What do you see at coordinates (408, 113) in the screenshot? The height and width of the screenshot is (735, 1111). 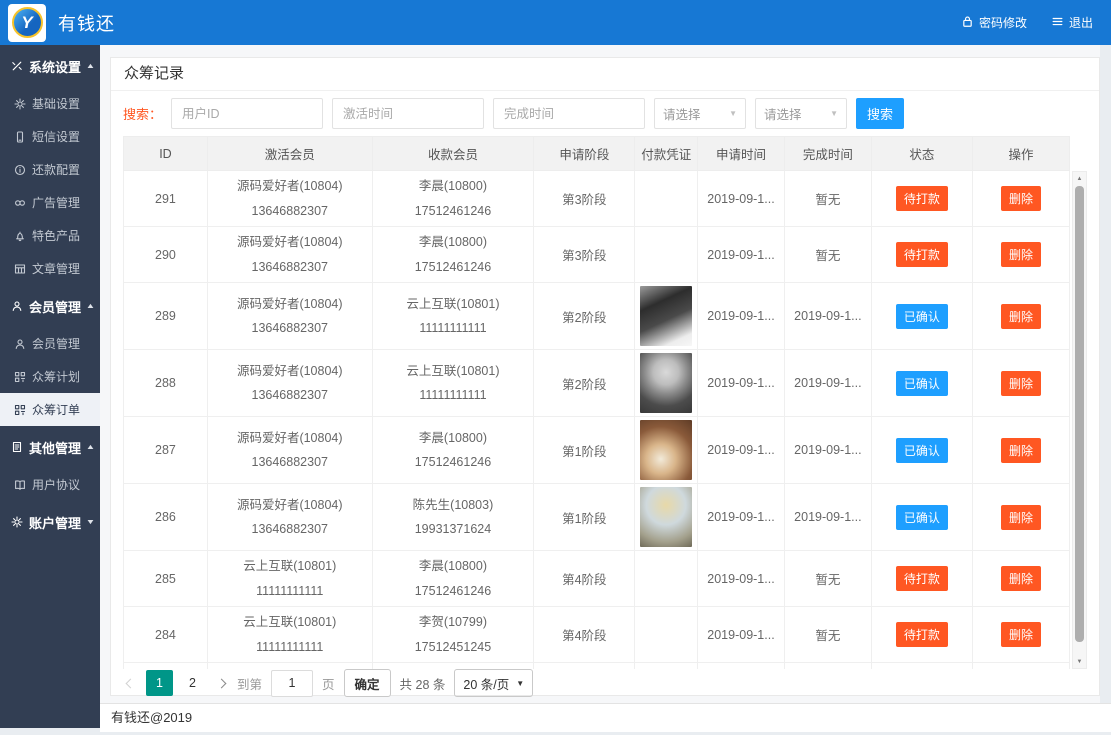 I see `search-input-activate-time` at bounding box center [408, 113].